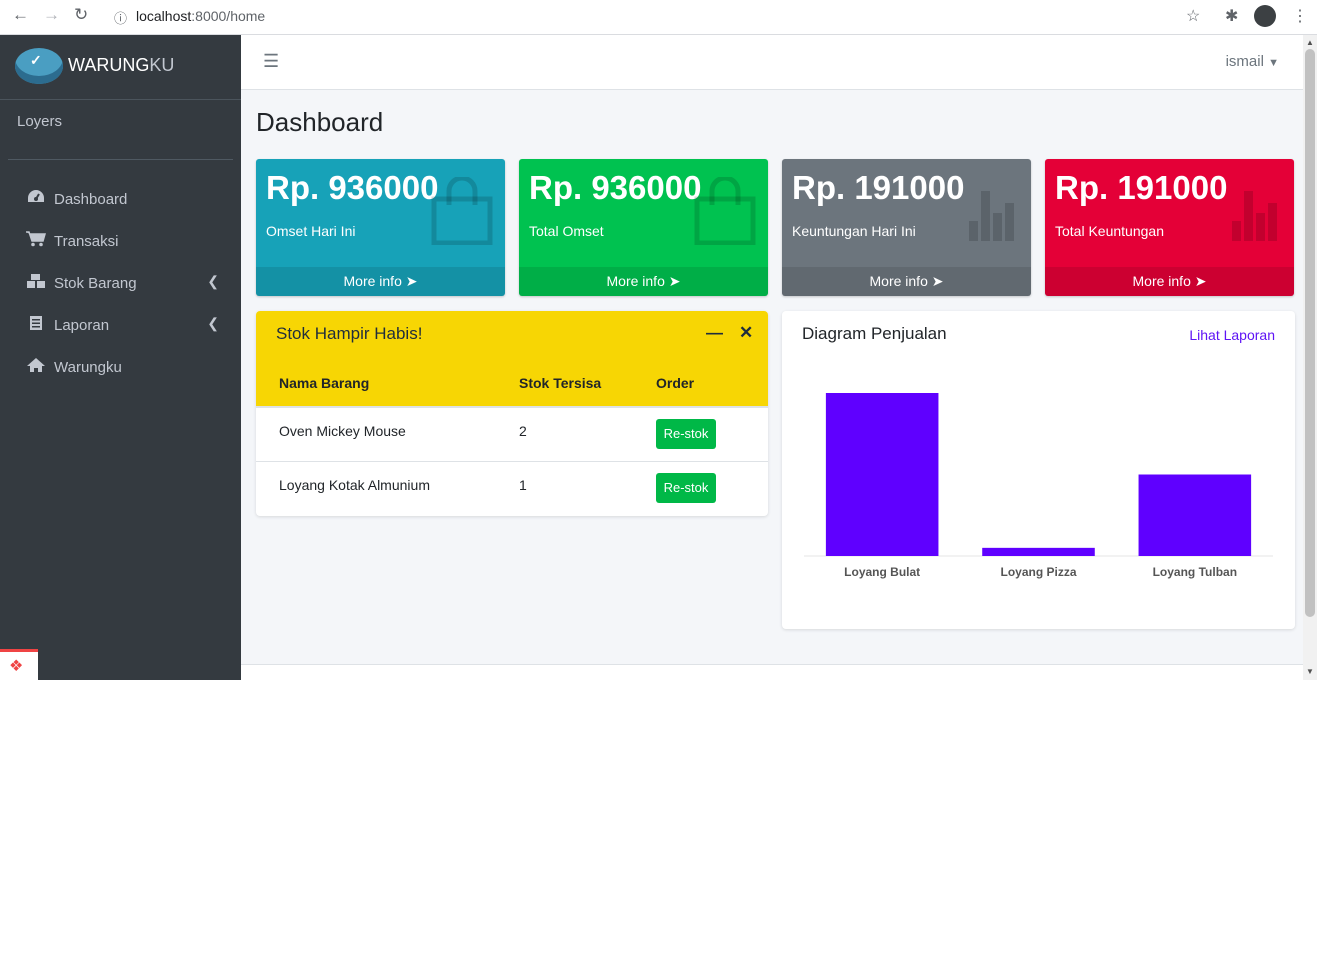 The height and width of the screenshot is (977, 1317). What do you see at coordinates (1273, 63) in the screenshot?
I see `caret-down-icon: ▼` at bounding box center [1273, 63].